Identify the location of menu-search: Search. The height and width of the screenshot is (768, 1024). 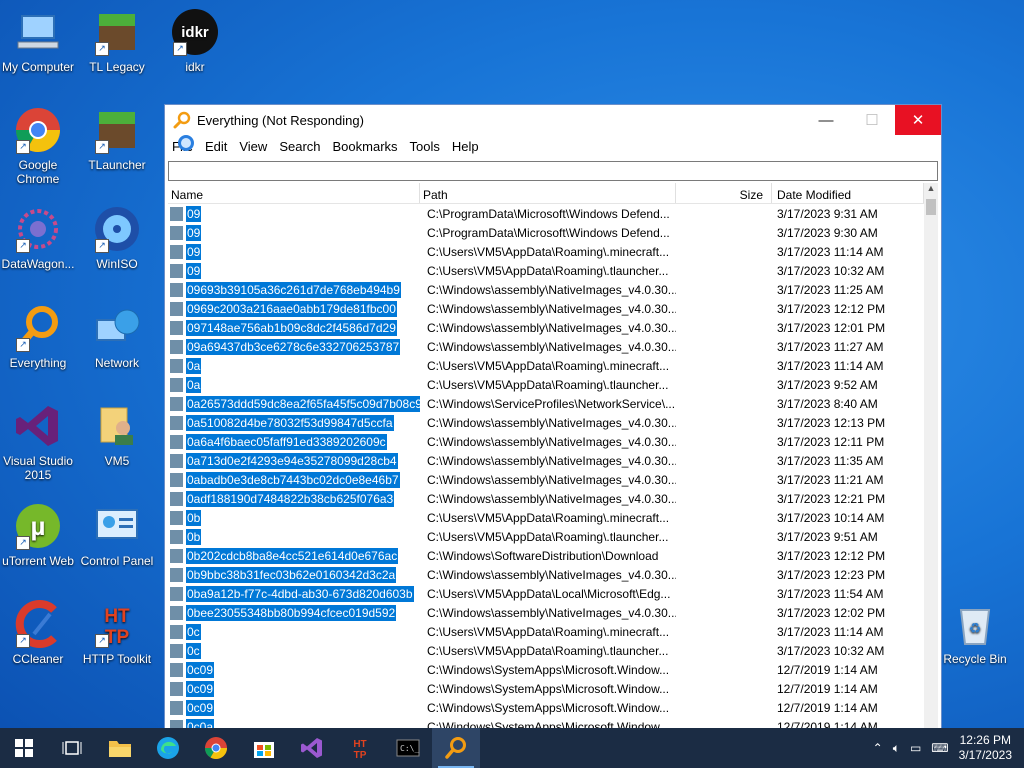
(303, 146).